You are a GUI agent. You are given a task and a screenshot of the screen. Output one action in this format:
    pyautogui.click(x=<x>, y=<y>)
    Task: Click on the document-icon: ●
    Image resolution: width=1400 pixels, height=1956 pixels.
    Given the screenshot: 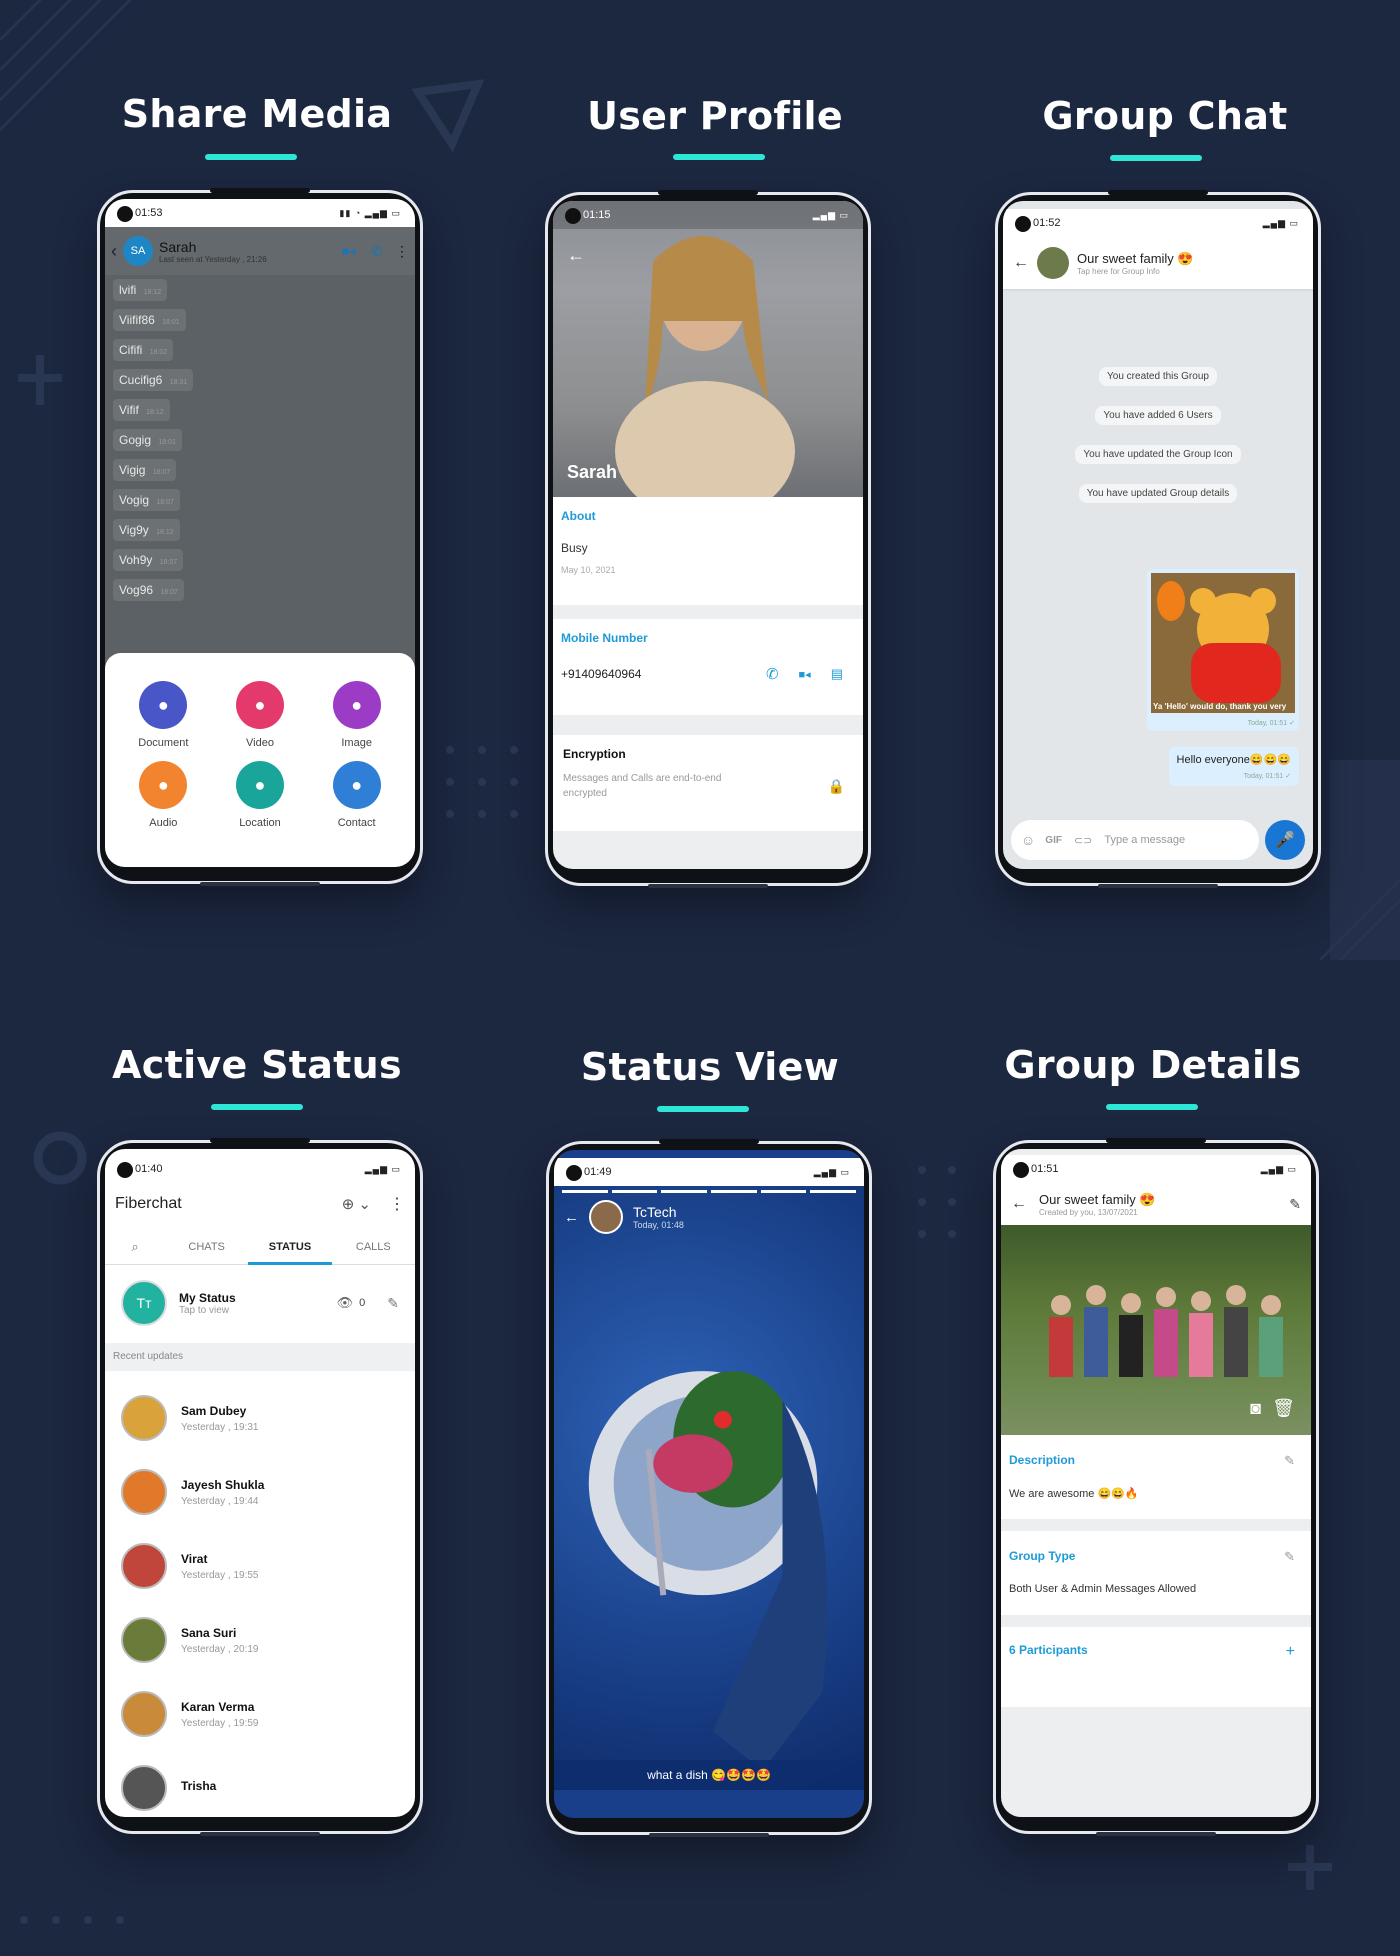 What is the action you would take?
    pyautogui.click(x=163, y=705)
    